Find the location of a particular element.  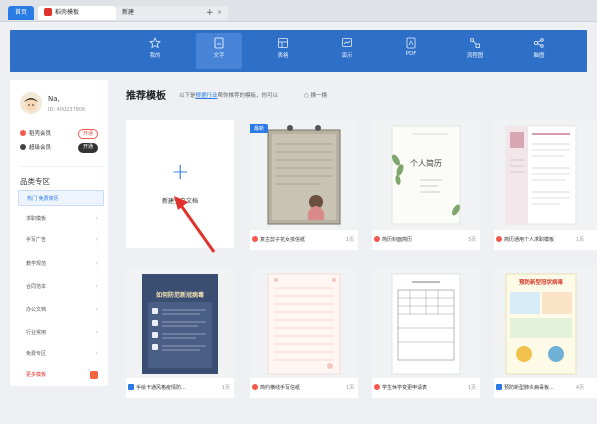

user-avatar-icon is located at coordinates (31, 104).